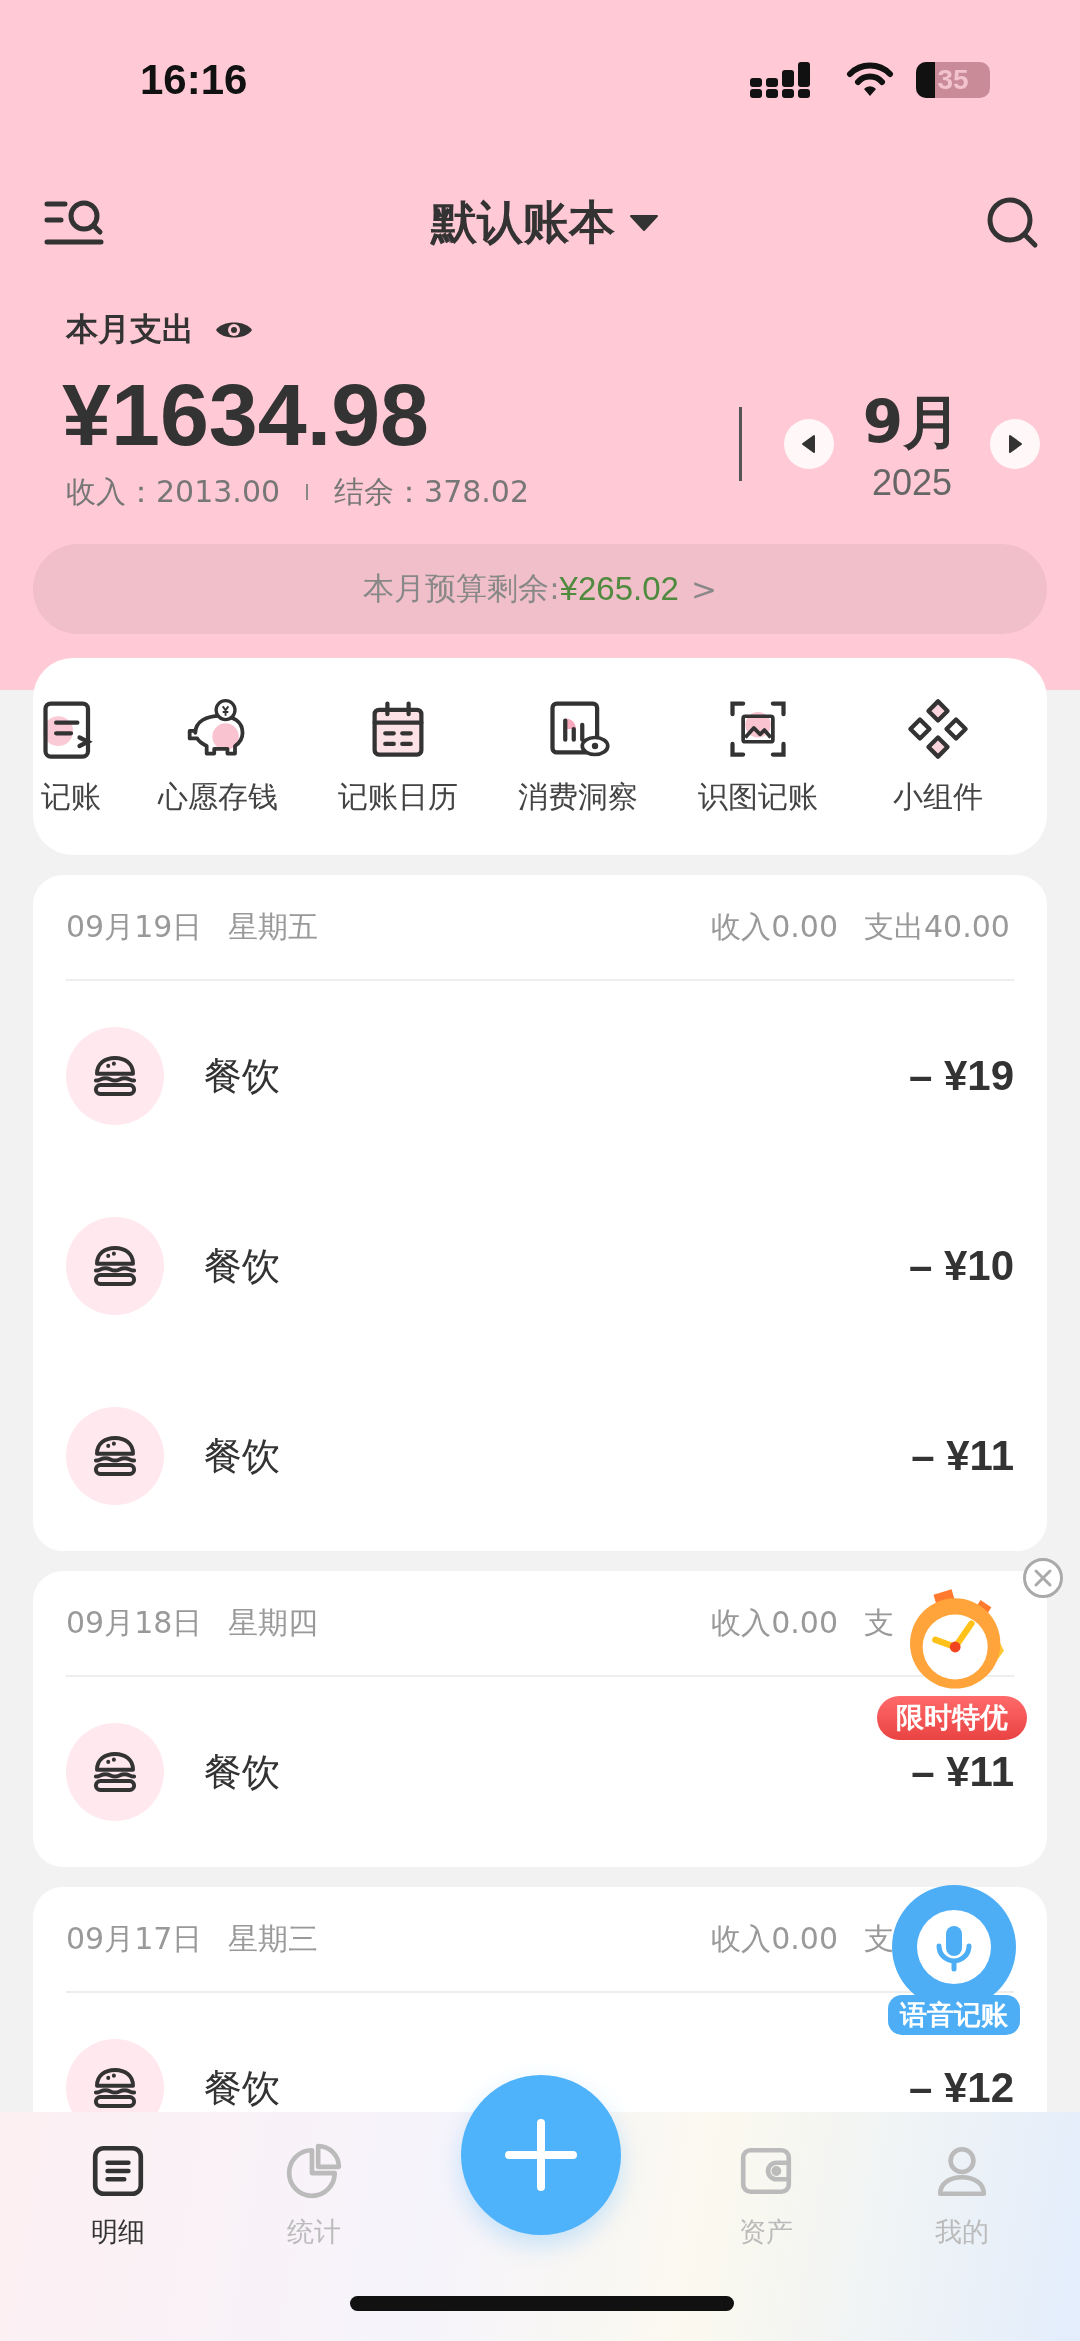 This screenshot has width=1080, height=2341. Describe the element at coordinates (173, 491) in the screenshot. I see `income-text: 收入：2013.00` at that location.